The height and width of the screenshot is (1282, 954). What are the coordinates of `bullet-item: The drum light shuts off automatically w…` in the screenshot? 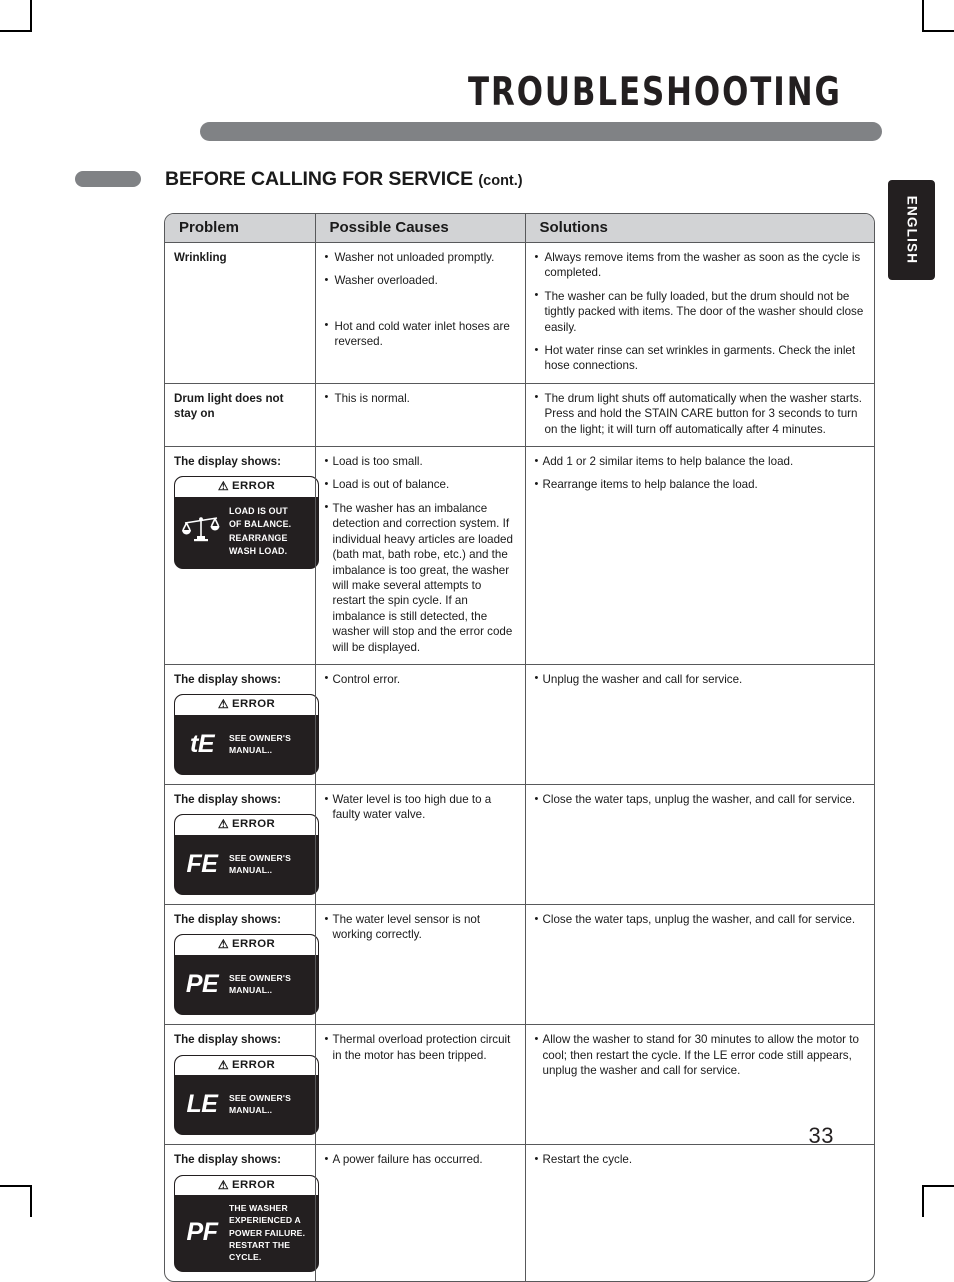 It's located at (700, 413).